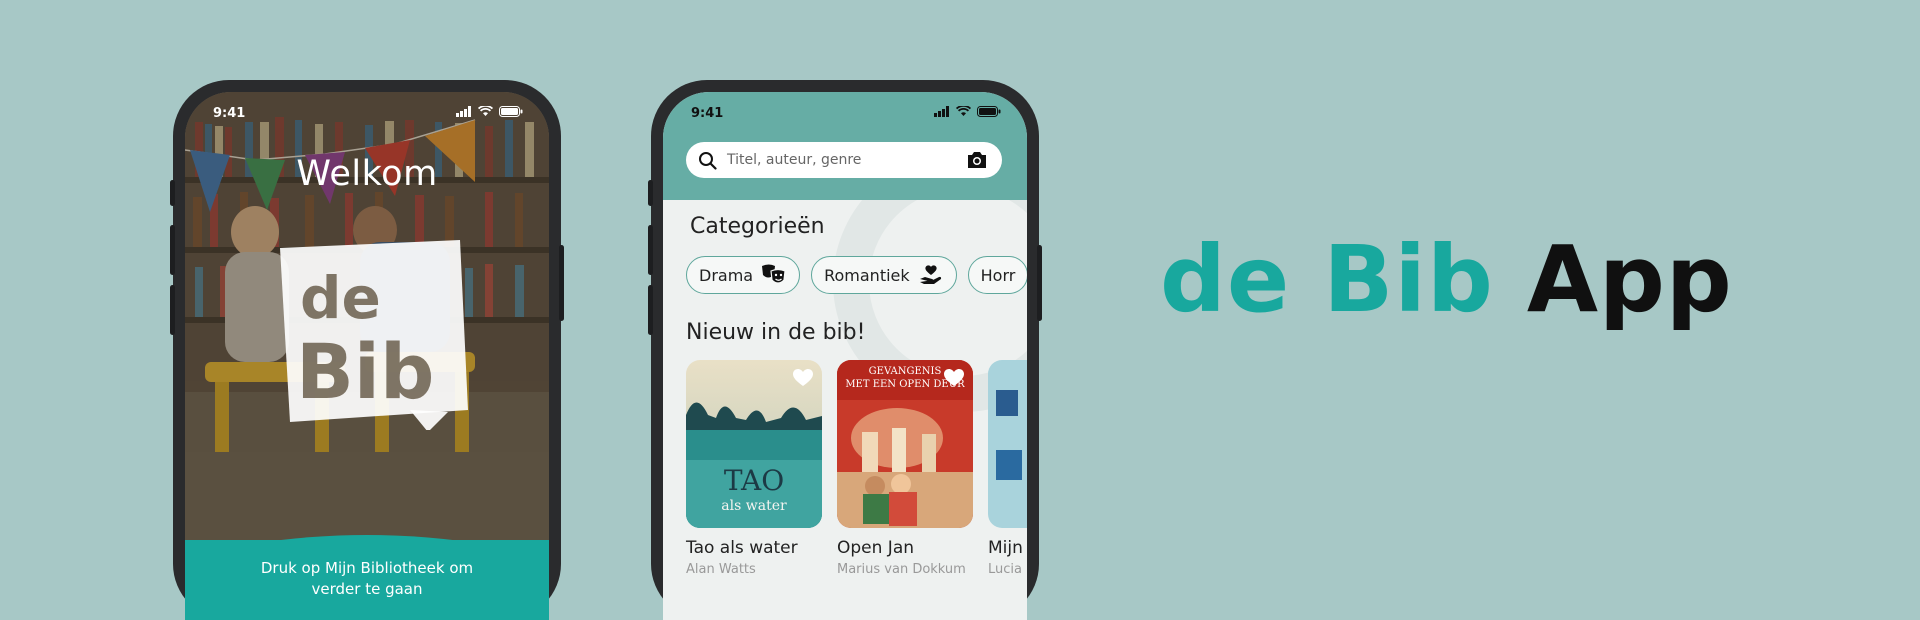 This screenshot has height=620, width=1920. I want to click on book-author: Alan Watts, so click(721, 569).